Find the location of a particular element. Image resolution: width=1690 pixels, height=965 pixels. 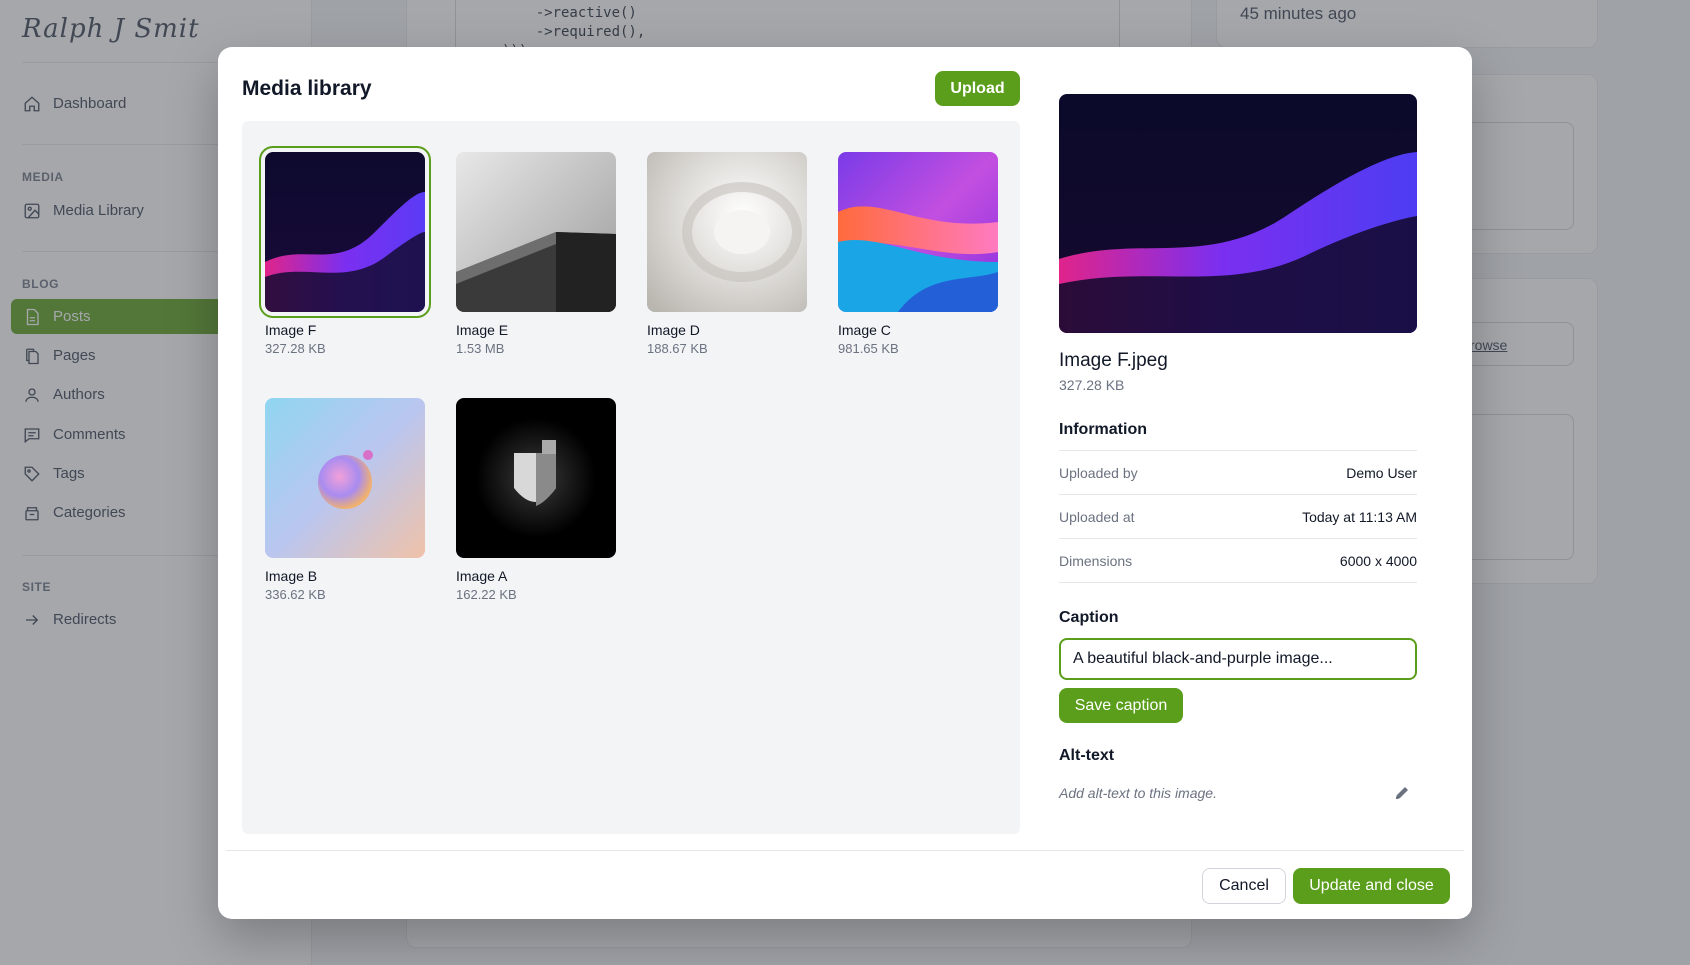

media-item-size: 162.22 KB is located at coordinates (486, 594).